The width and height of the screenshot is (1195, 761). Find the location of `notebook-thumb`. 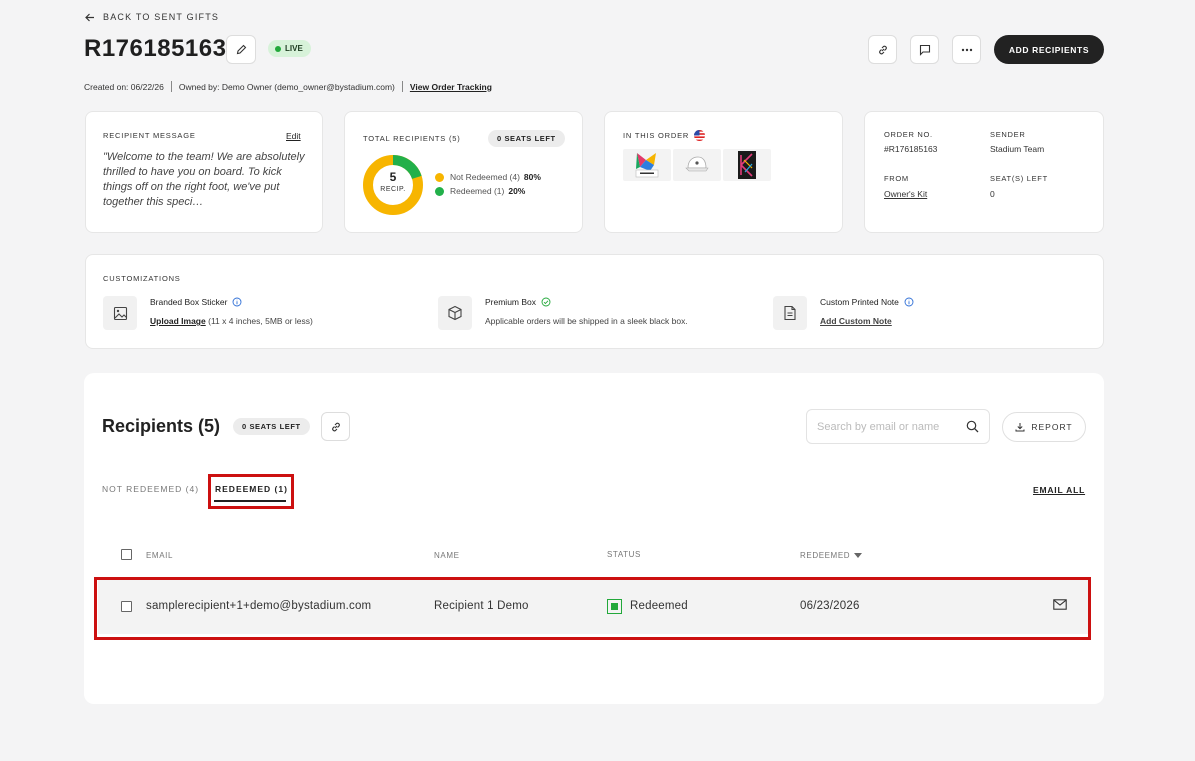

notebook-thumb is located at coordinates (747, 165).